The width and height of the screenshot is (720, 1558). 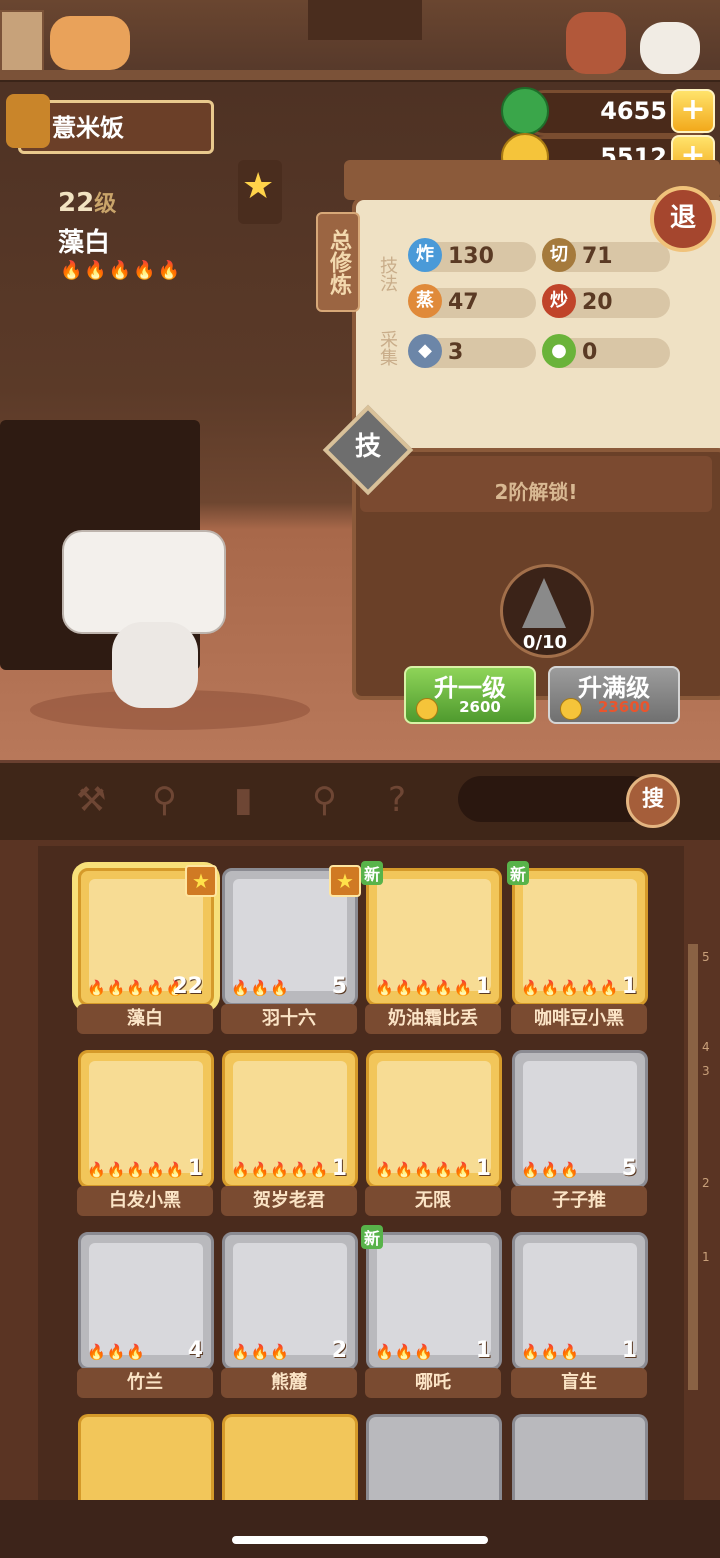 I want to click on card-name: 咖啡豆小黑, so click(x=579, y=1019).